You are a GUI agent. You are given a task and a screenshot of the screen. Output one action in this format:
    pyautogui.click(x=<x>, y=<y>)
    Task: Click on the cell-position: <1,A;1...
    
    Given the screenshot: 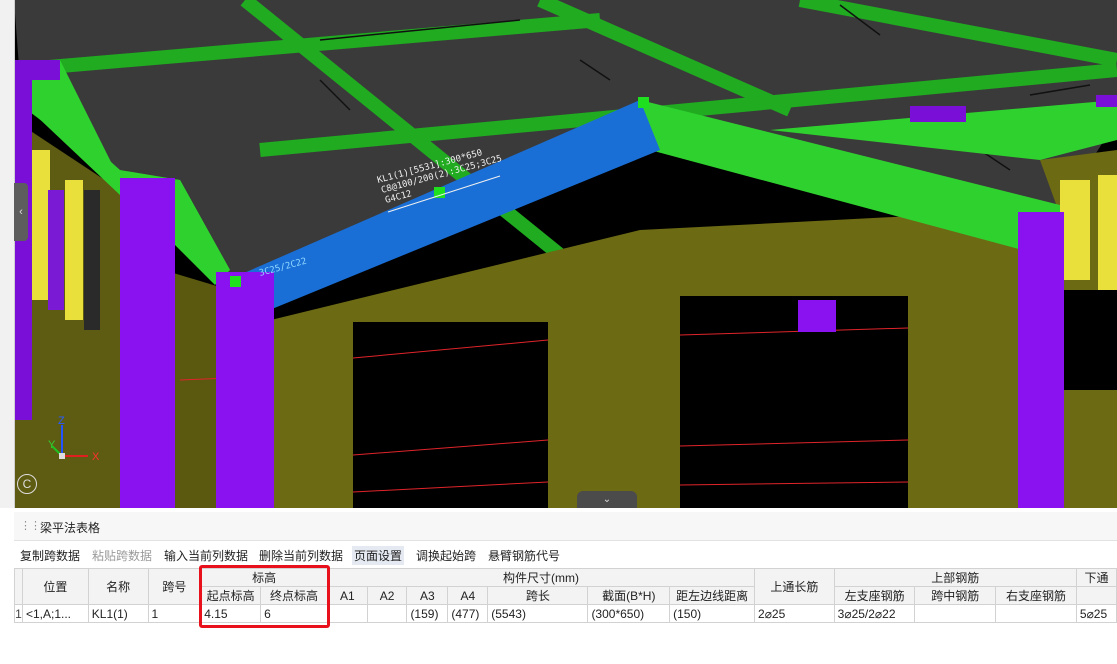 What is the action you would take?
    pyautogui.click(x=55, y=613)
    